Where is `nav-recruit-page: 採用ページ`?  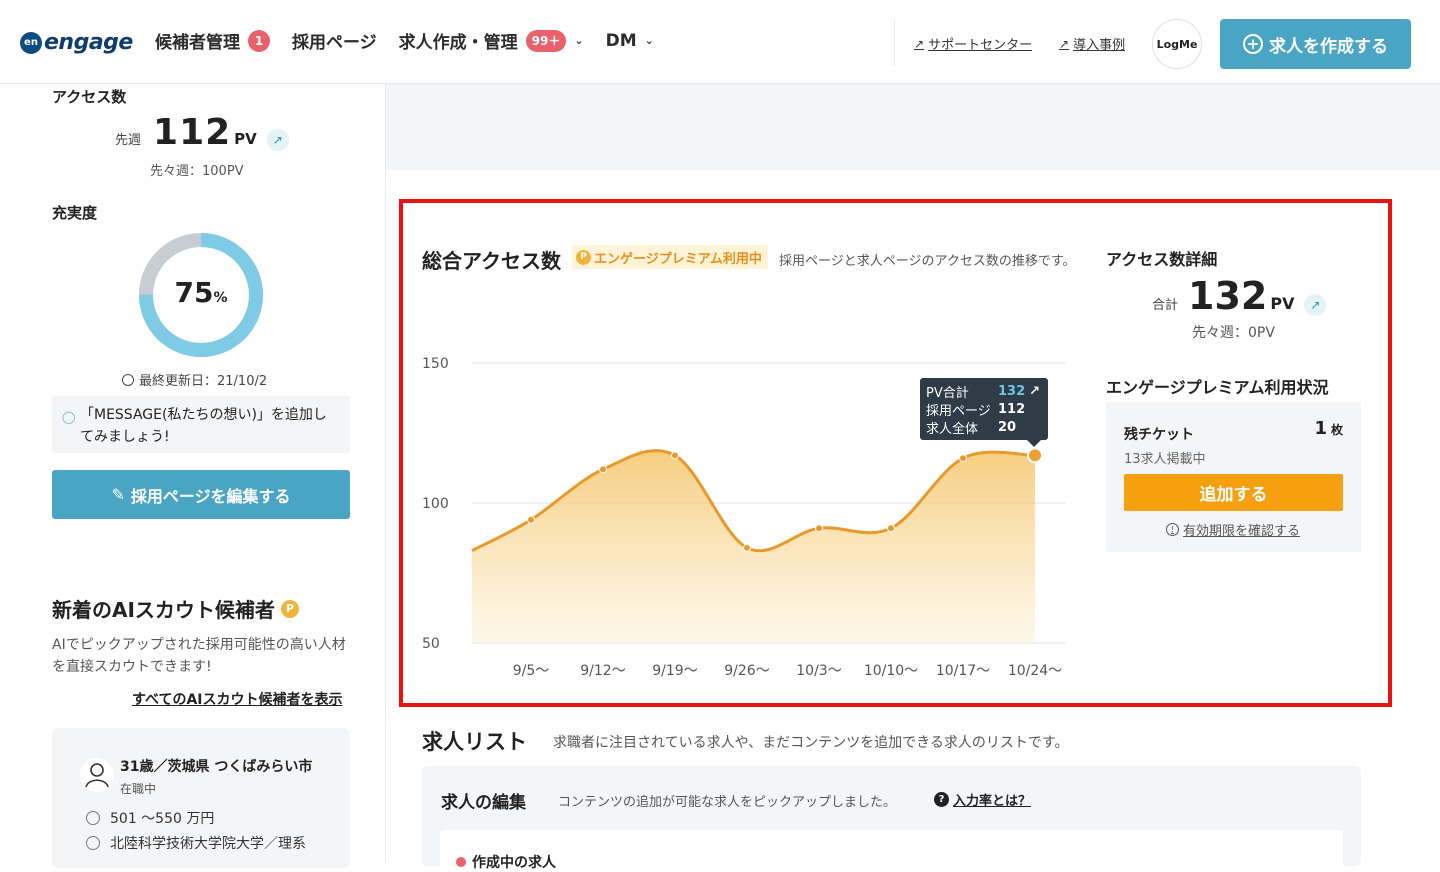
nav-recruit-page: 採用ページ is located at coordinates (334, 40).